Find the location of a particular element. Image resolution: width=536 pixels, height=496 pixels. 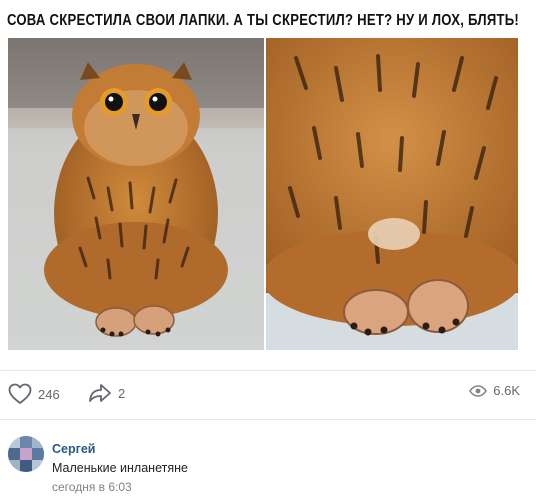

share-count: 2 is located at coordinates (122, 393).